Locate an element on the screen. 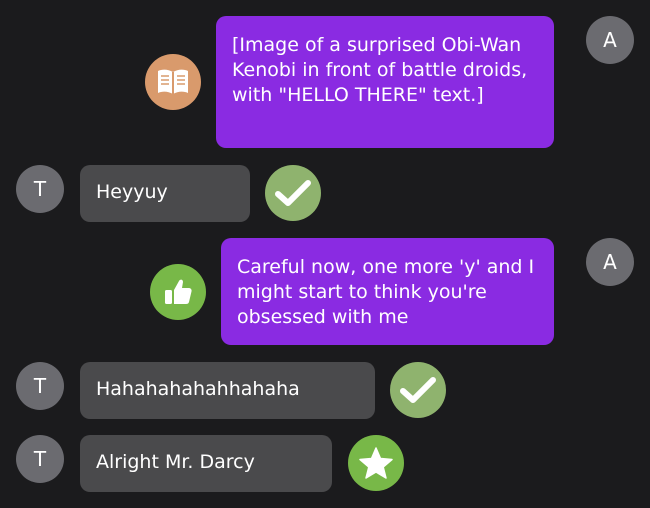 This screenshot has width=650, height=508. message-bubble-incoming: Hahahahahahhahaha is located at coordinates (227, 390).